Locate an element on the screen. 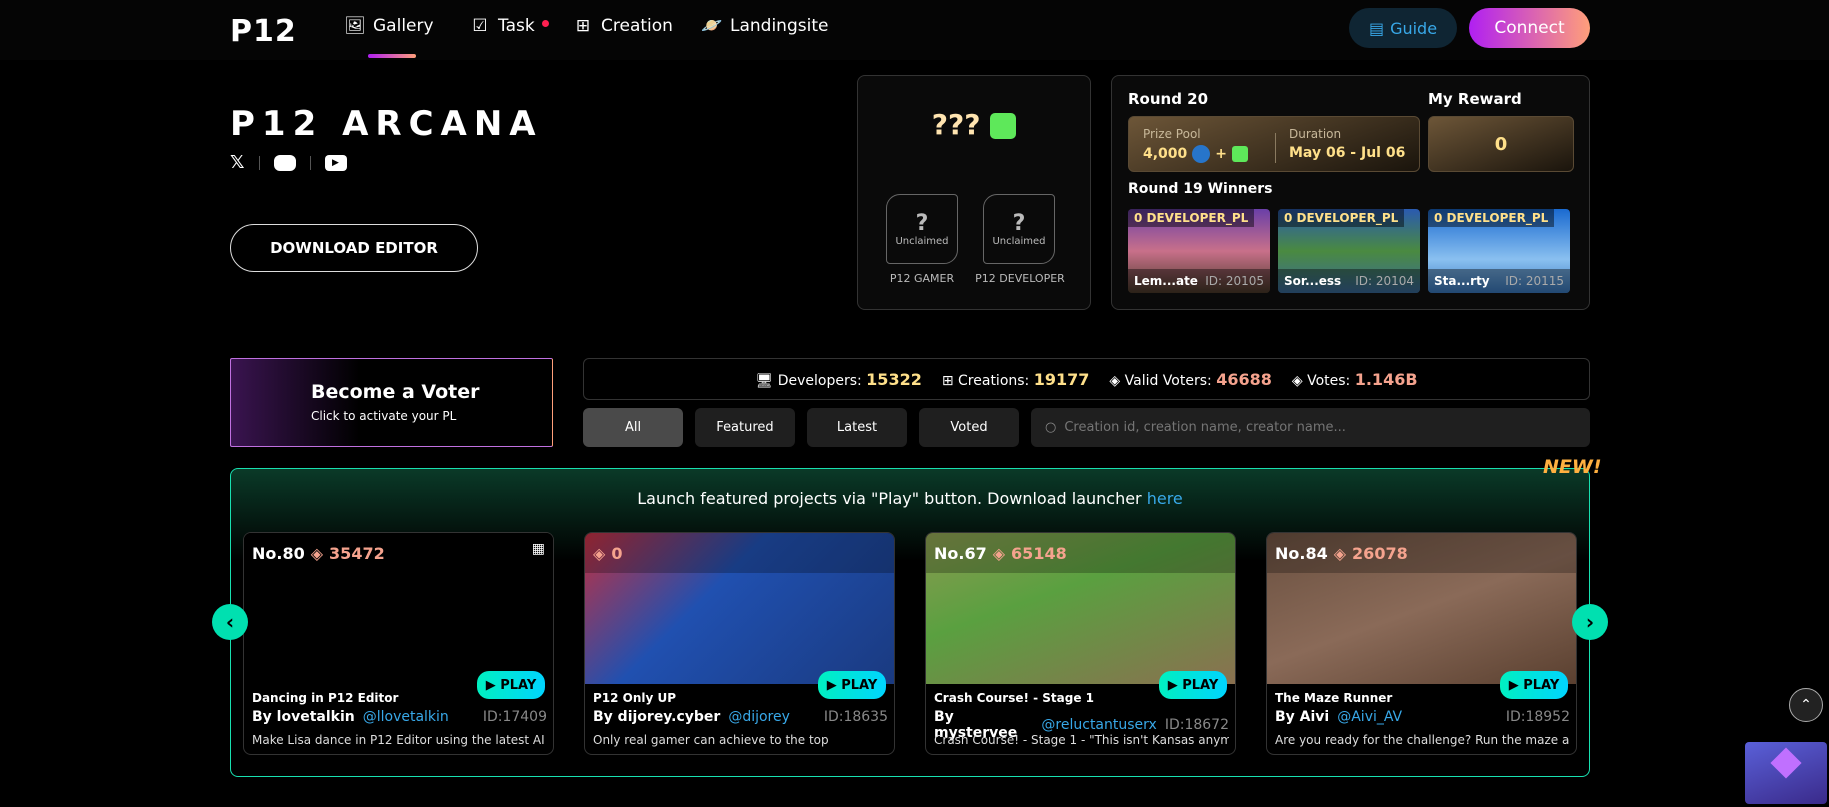  creation-description: Only real gamer can achieve to the top is located at coordinates (711, 740).